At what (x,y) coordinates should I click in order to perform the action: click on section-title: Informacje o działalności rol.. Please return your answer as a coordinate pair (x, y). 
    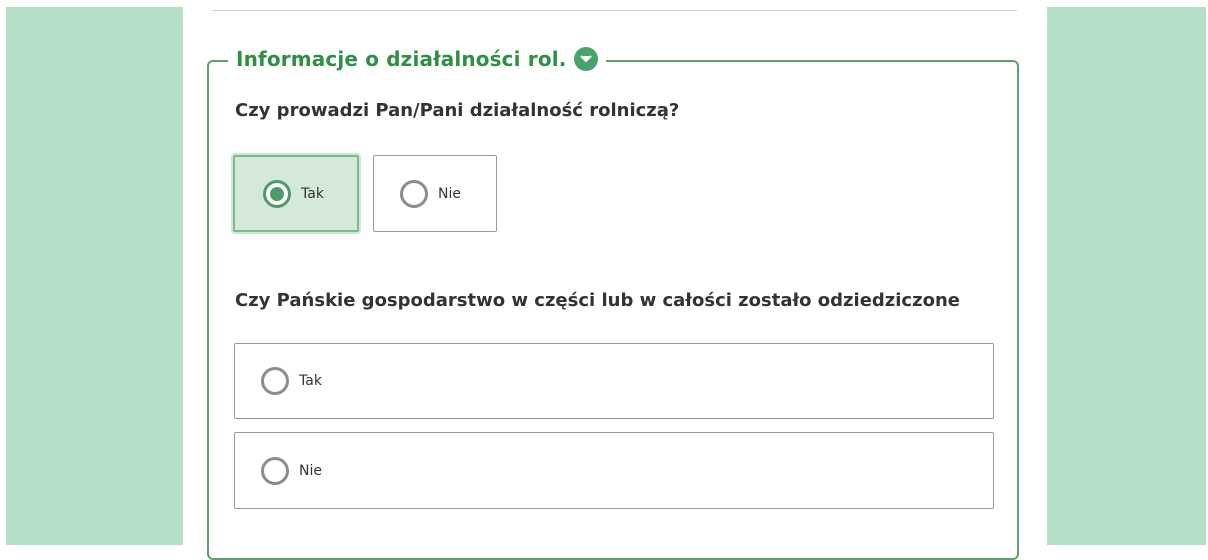
    Looking at the image, I should click on (401, 59).